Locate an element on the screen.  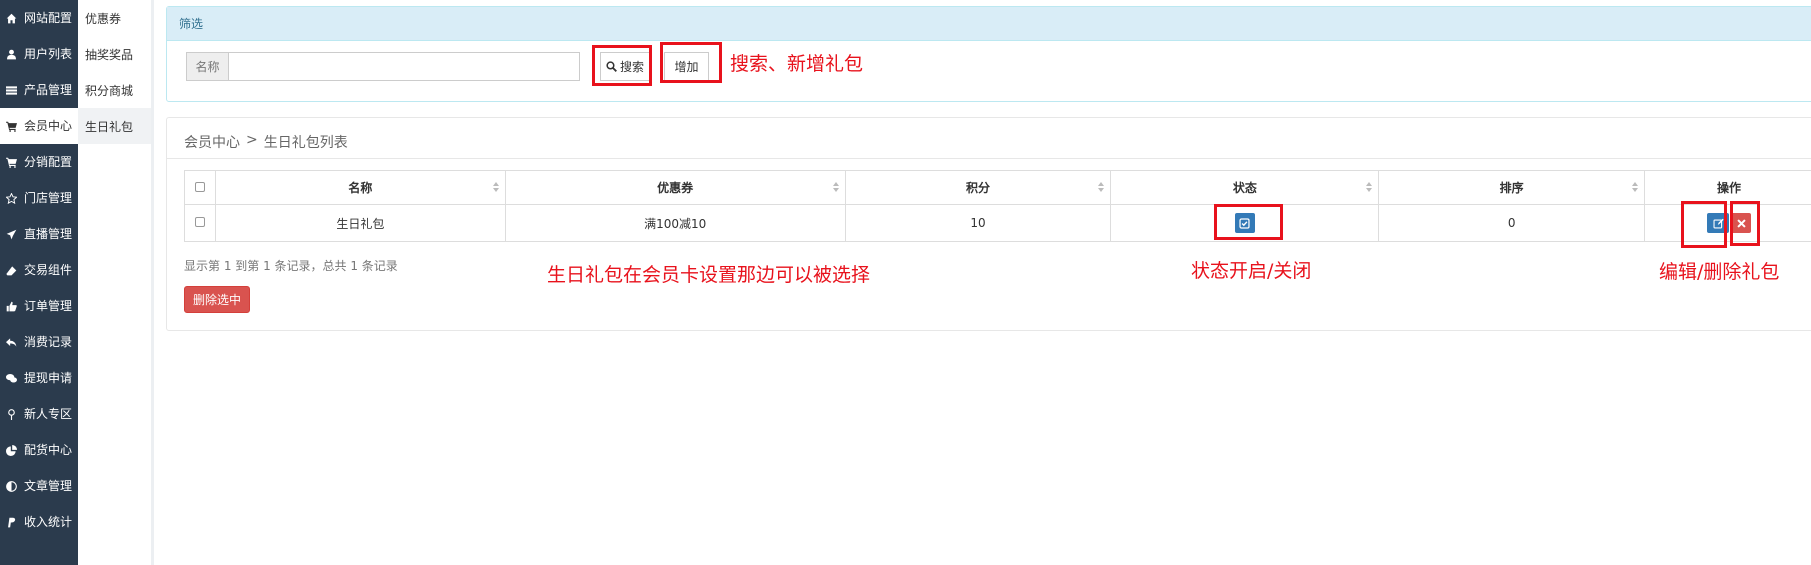
row-select-cell is located at coordinates (200, 223).